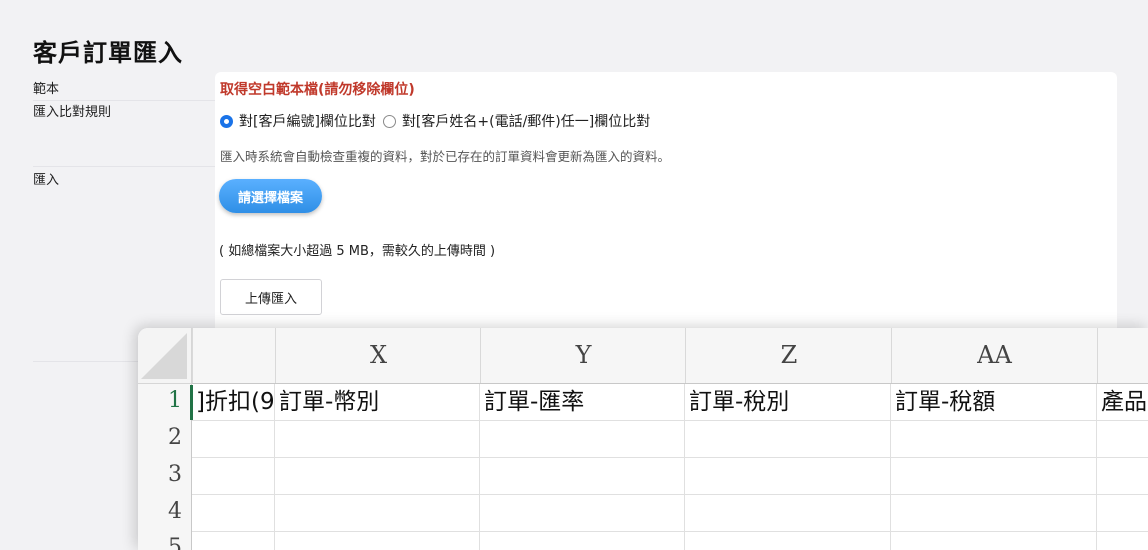 This screenshot has height=550, width=1148. Describe the element at coordinates (788, 355) in the screenshot. I see `column-header-z: Z` at that location.